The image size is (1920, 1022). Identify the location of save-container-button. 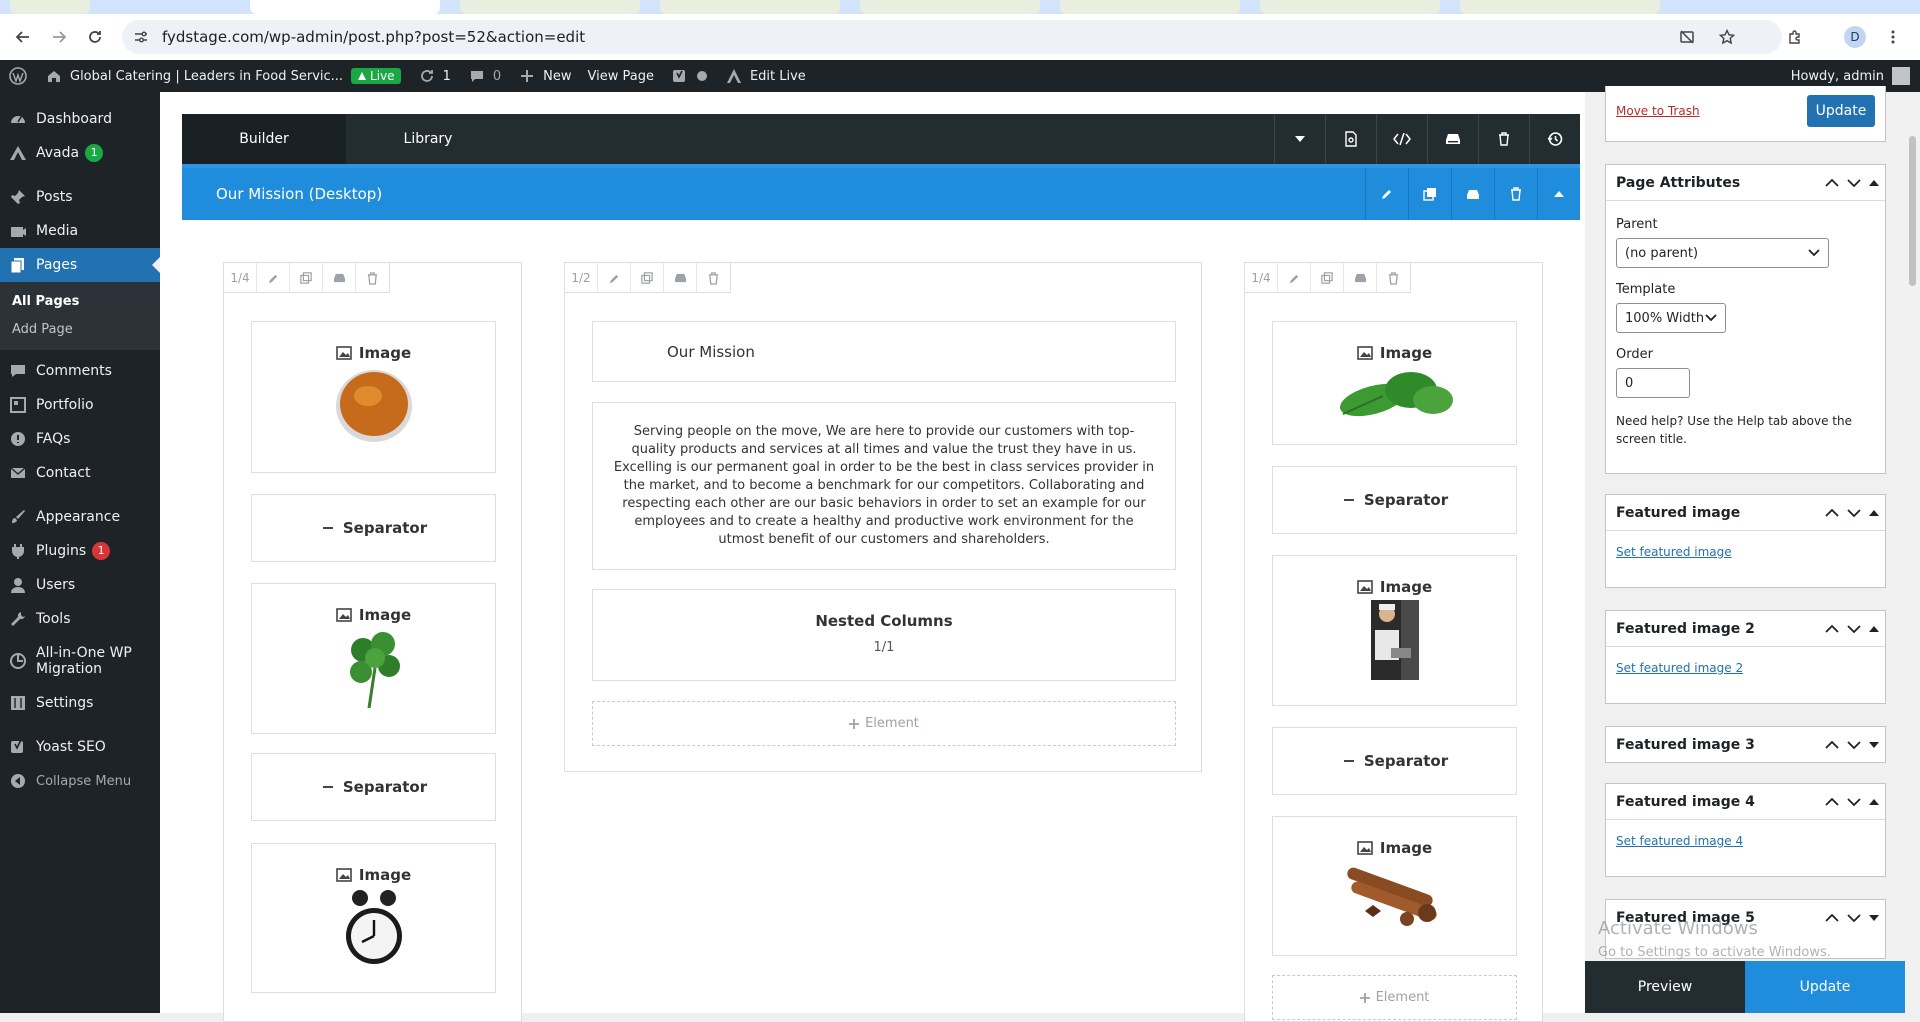
(1472, 194).